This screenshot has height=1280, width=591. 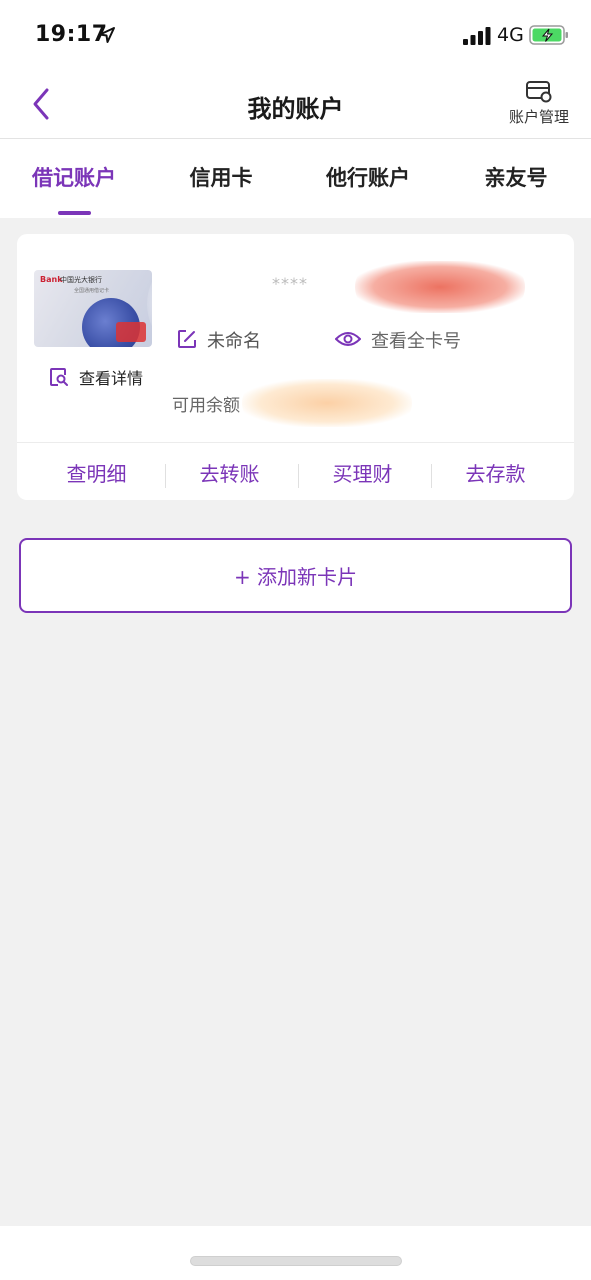 I want to click on eye-icon, so click(x=348, y=339).